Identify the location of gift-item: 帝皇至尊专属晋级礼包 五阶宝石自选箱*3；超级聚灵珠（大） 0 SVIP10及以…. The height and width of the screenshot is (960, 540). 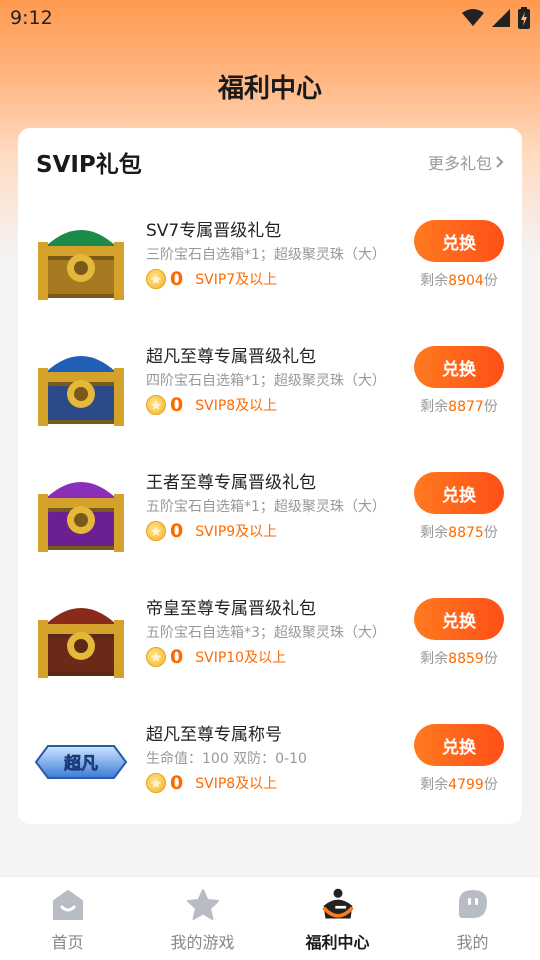
(270, 653).